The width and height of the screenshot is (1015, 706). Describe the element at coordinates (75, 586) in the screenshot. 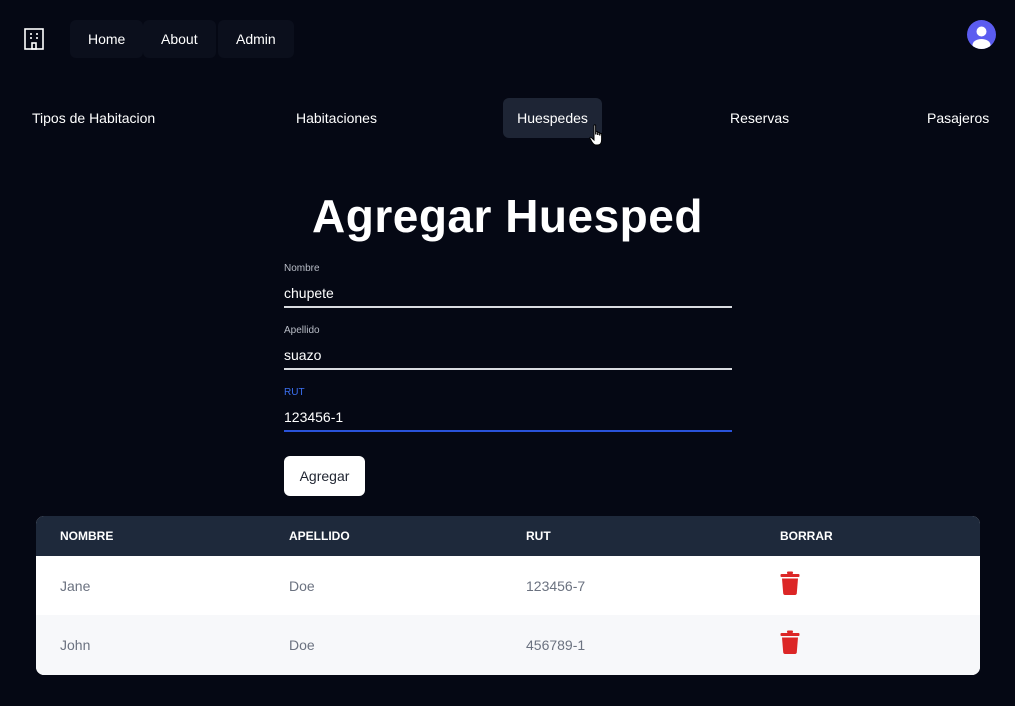

I see `cell-nombre: Jane` at that location.